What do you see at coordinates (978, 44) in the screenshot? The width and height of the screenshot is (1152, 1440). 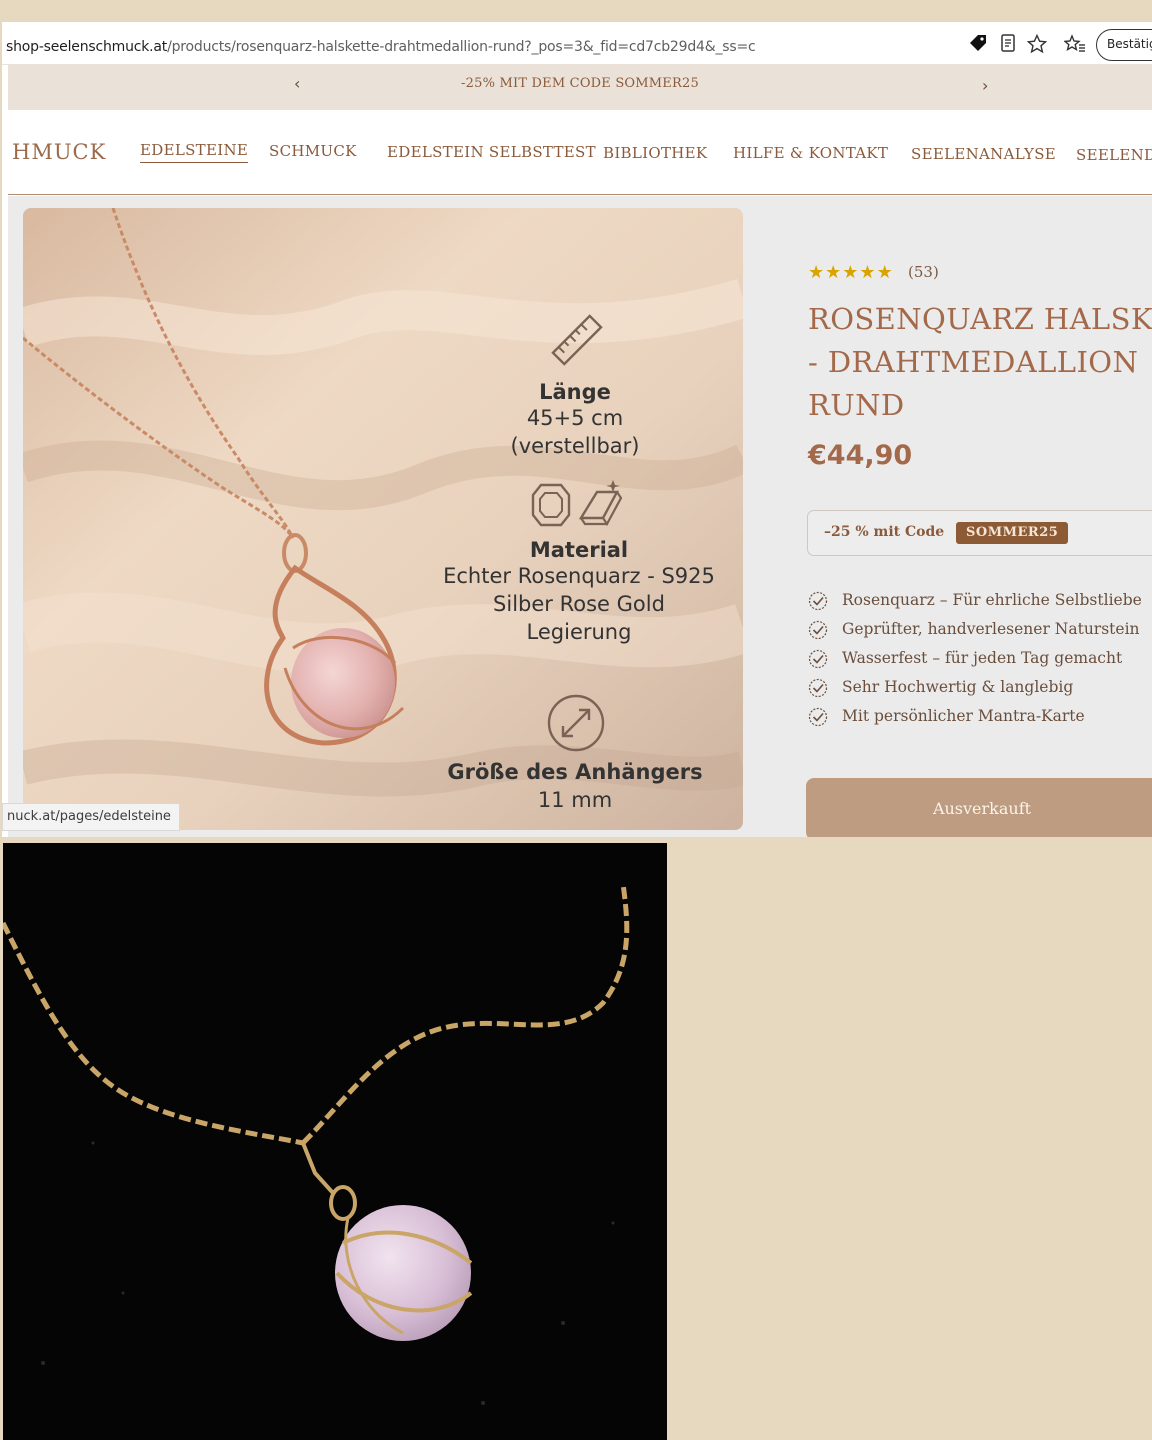 I see `tag-icon` at bounding box center [978, 44].